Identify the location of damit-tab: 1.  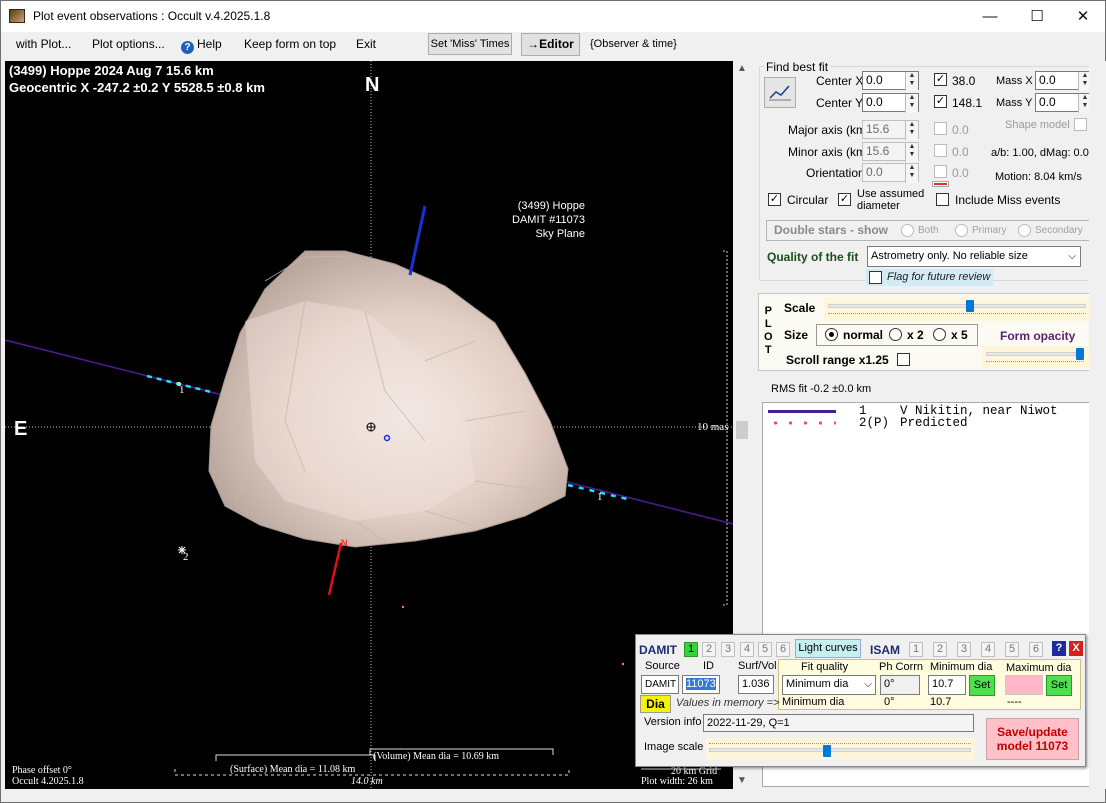
(691, 649).